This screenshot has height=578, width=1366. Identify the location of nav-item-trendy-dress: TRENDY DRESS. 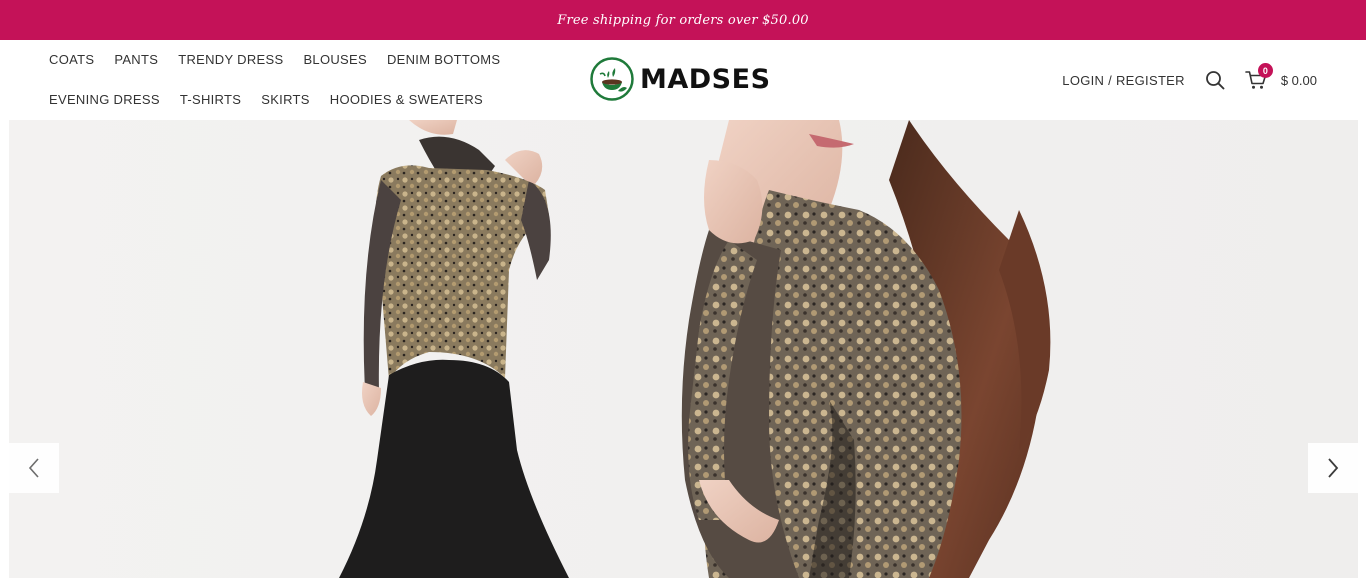
(230, 59).